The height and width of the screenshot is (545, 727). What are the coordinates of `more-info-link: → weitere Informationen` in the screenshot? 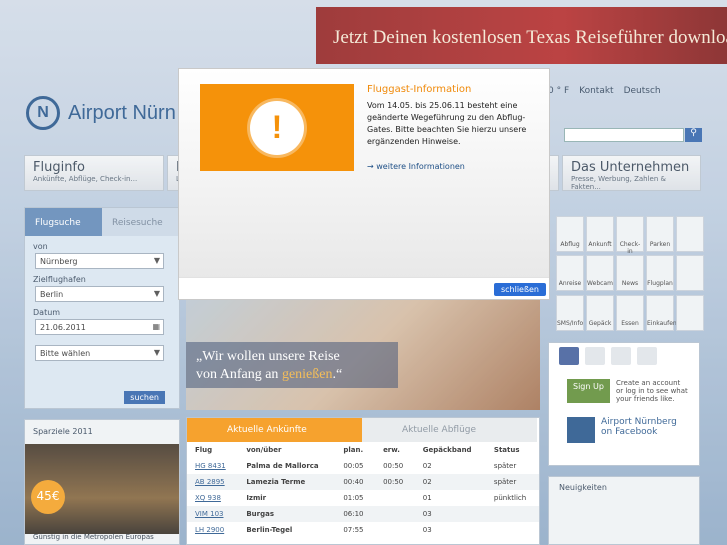 It's located at (416, 166).